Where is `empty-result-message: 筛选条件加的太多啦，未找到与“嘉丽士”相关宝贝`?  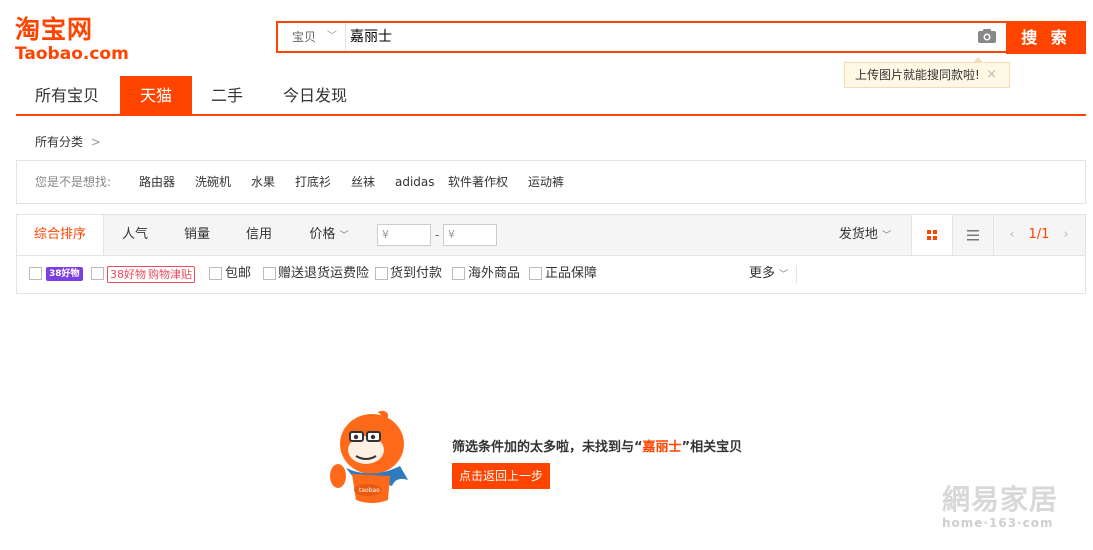
empty-result-message: 筛选条件加的太多啦，未找到与“嘉丽士”相关宝贝 is located at coordinates (597, 445).